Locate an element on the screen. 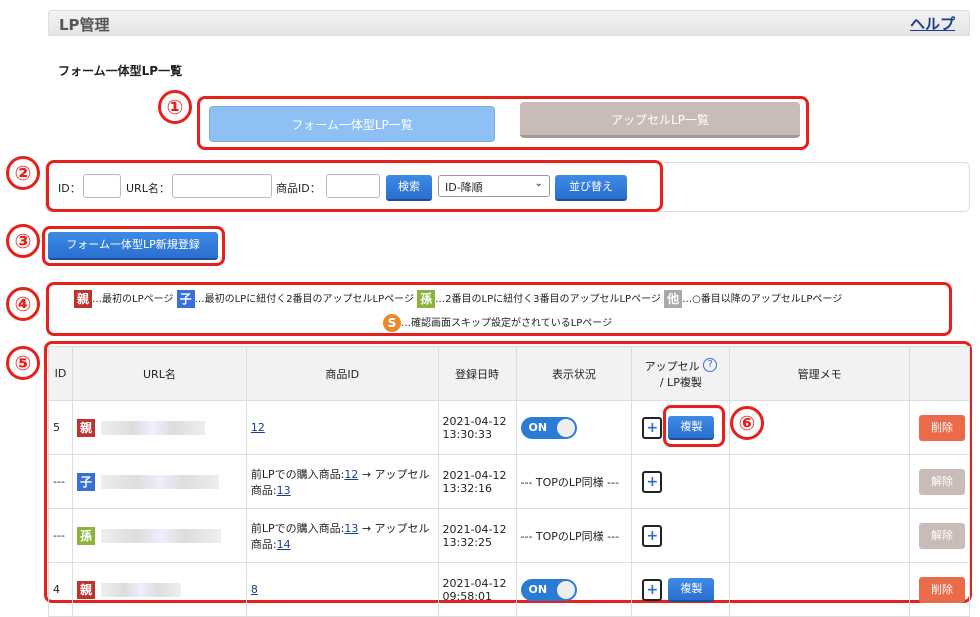 This screenshot has height=617, width=980. row-date: 2021-04-12 13:30:33 is located at coordinates (477, 427).